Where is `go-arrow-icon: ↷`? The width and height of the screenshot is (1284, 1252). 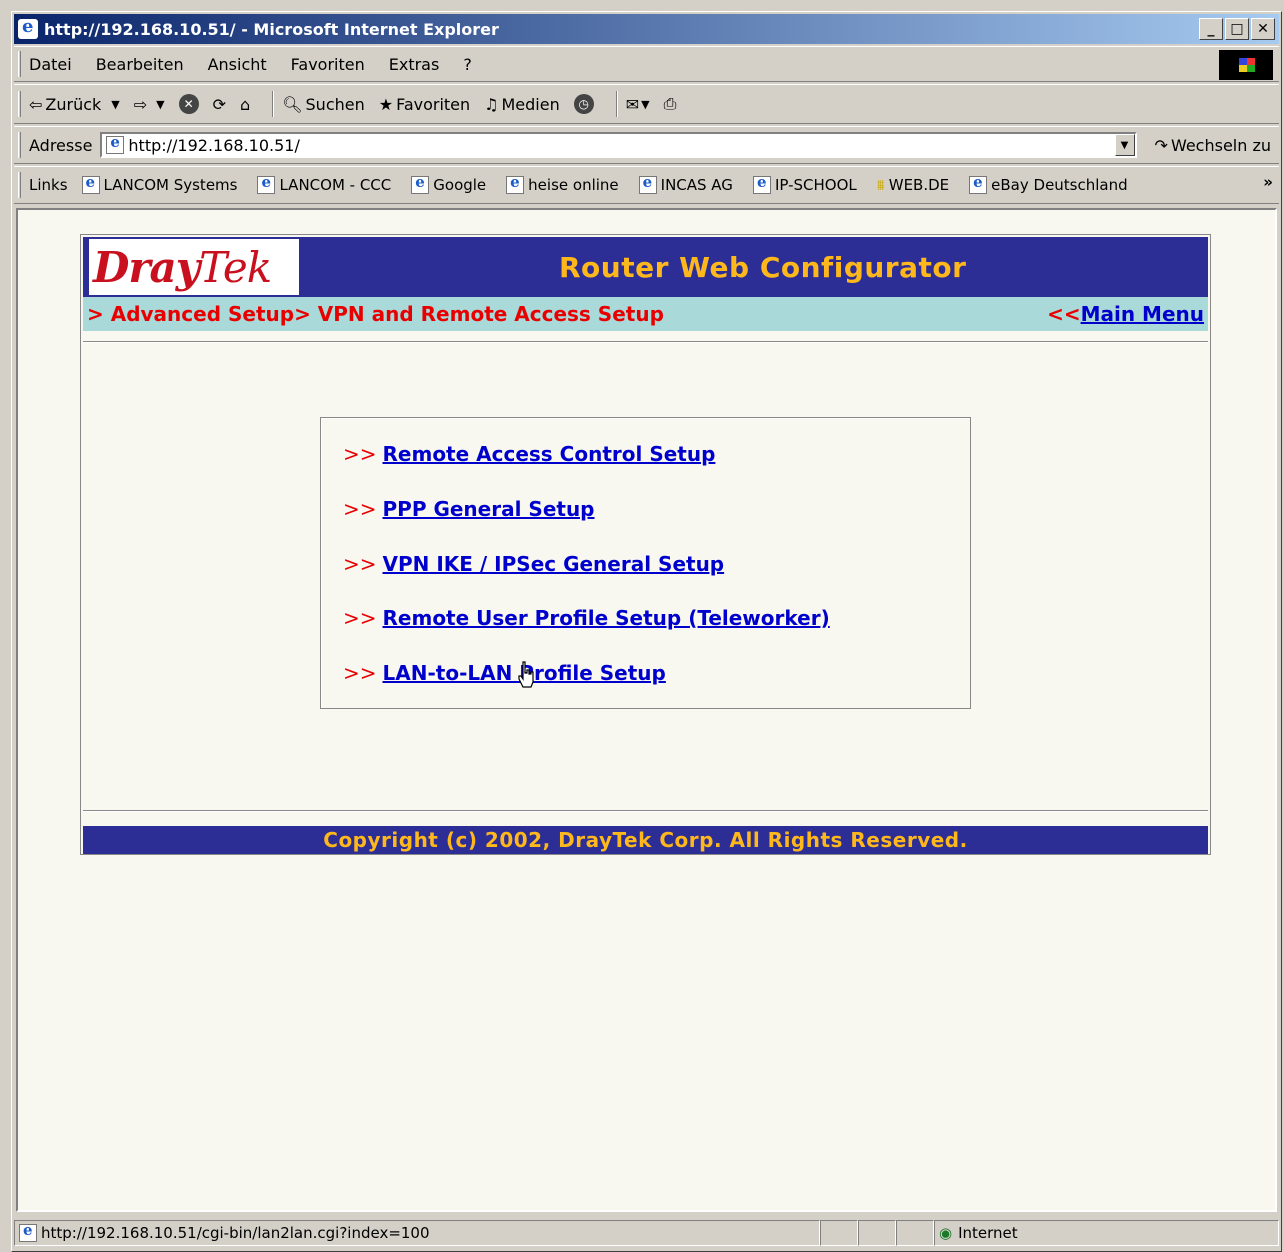
go-arrow-icon: ↷ is located at coordinates (1161, 145).